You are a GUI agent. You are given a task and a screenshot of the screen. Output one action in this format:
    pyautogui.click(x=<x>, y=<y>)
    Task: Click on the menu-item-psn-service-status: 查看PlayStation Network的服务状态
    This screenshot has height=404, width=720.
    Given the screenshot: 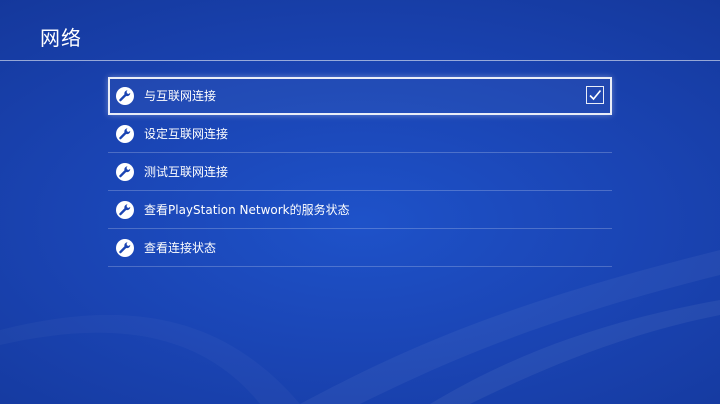 What is the action you would take?
    pyautogui.click(x=360, y=210)
    